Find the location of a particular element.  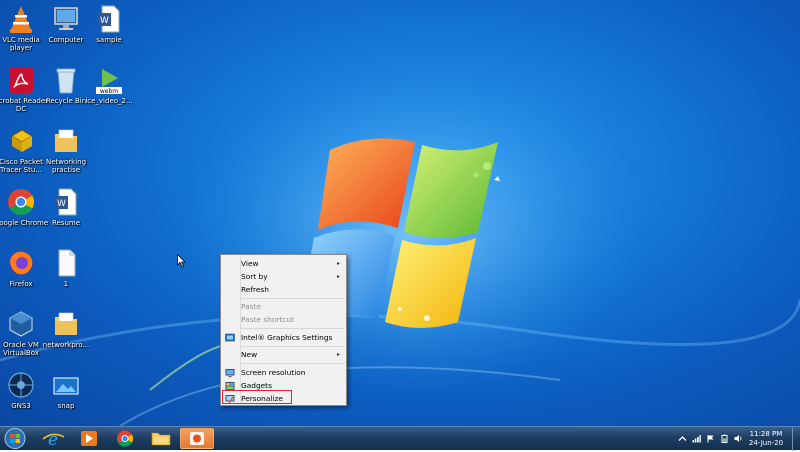

taskbar-clock: 11:28 PM 24-Jun-20 is located at coordinates (766, 439).